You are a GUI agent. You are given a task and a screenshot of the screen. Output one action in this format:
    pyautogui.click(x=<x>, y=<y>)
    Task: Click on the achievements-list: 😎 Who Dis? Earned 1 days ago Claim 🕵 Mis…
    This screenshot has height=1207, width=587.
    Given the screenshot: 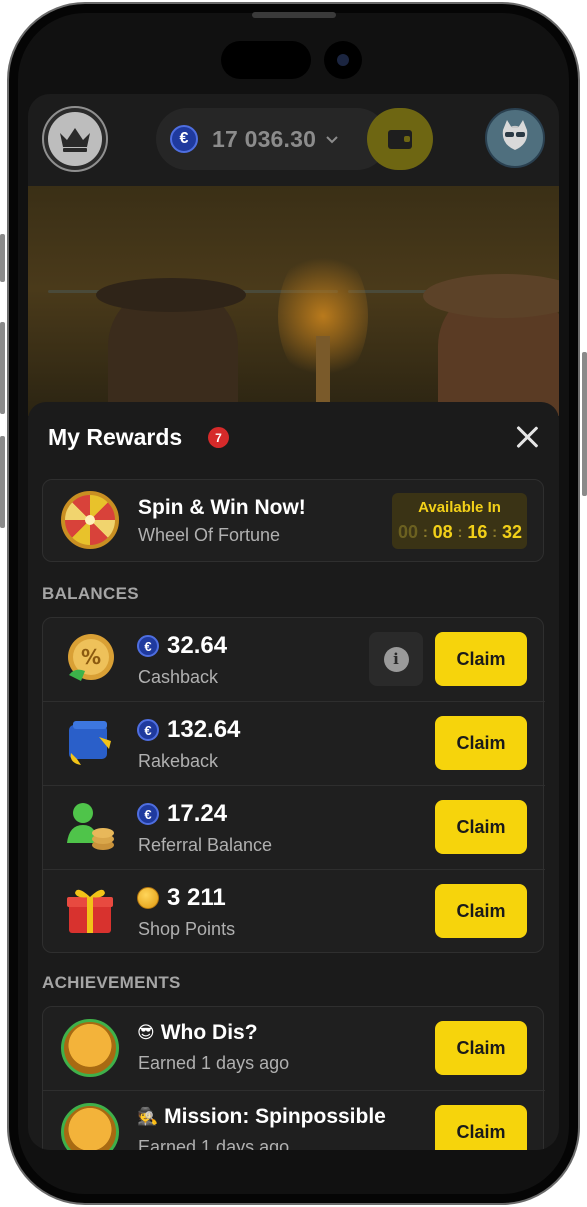 What is the action you would take?
    pyautogui.click(x=293, y=1078)
    